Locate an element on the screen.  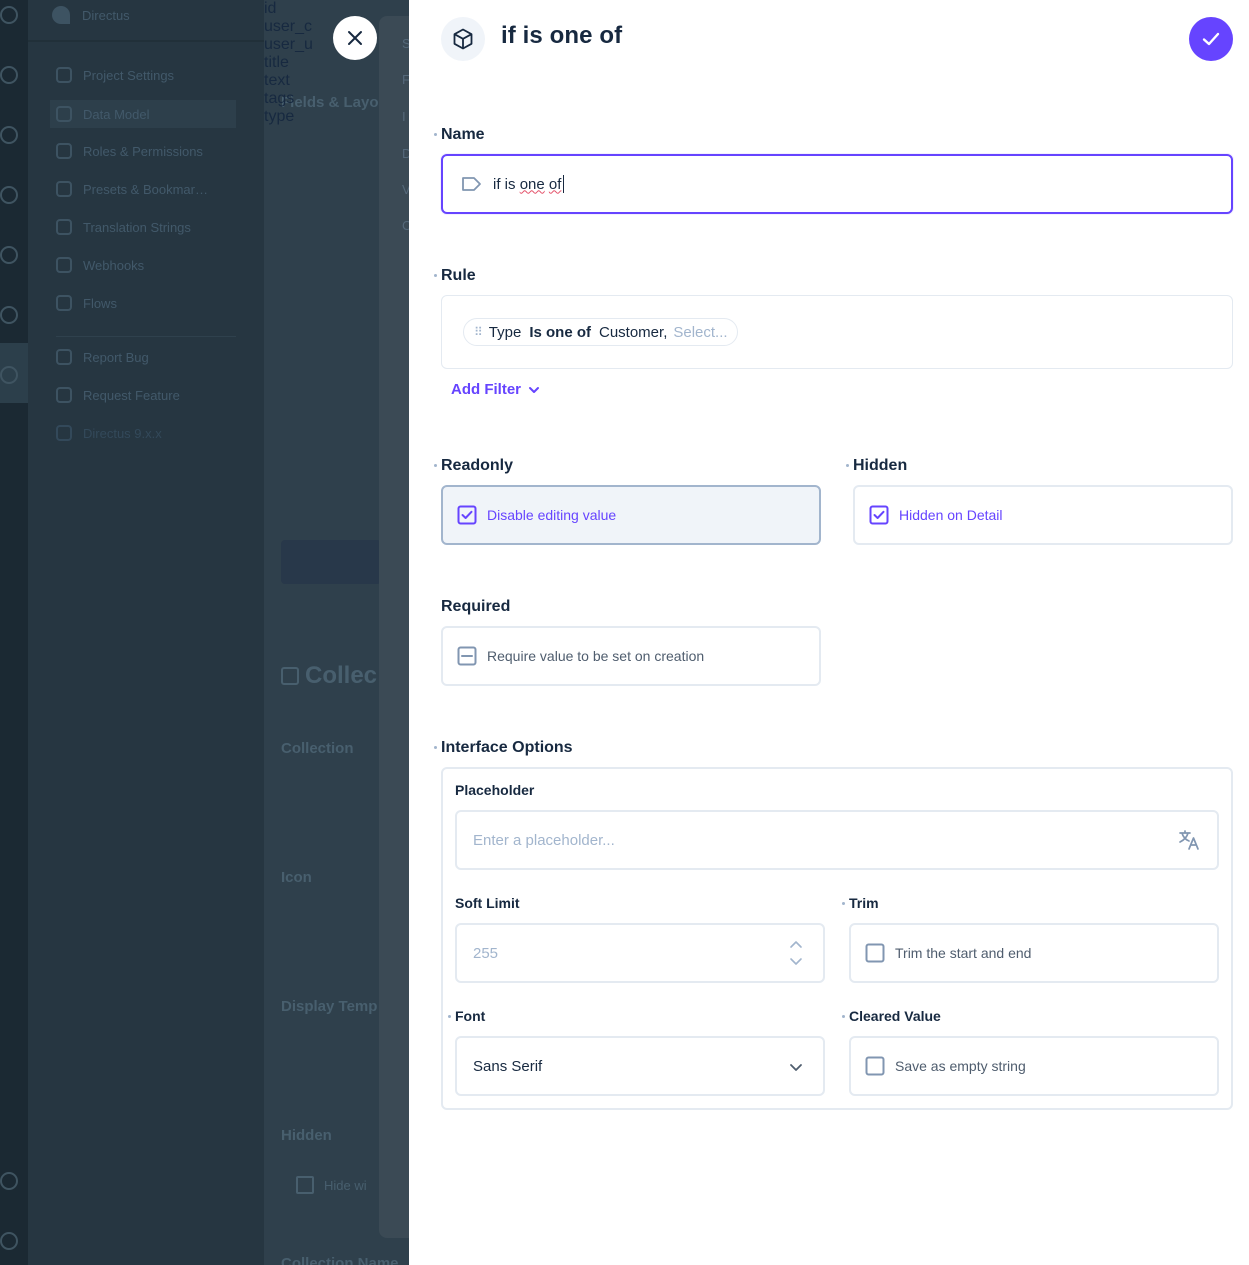
checkbox-checked-icon is located at coordinates (879, 515).